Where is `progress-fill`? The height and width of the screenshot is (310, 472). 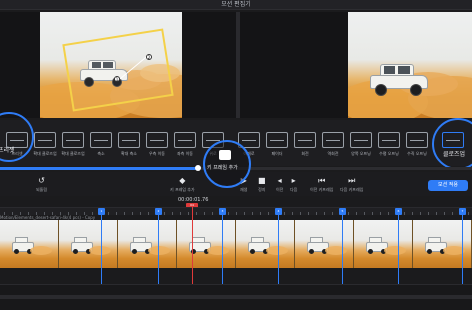
progress-fill is located at coordinates (99, 168).